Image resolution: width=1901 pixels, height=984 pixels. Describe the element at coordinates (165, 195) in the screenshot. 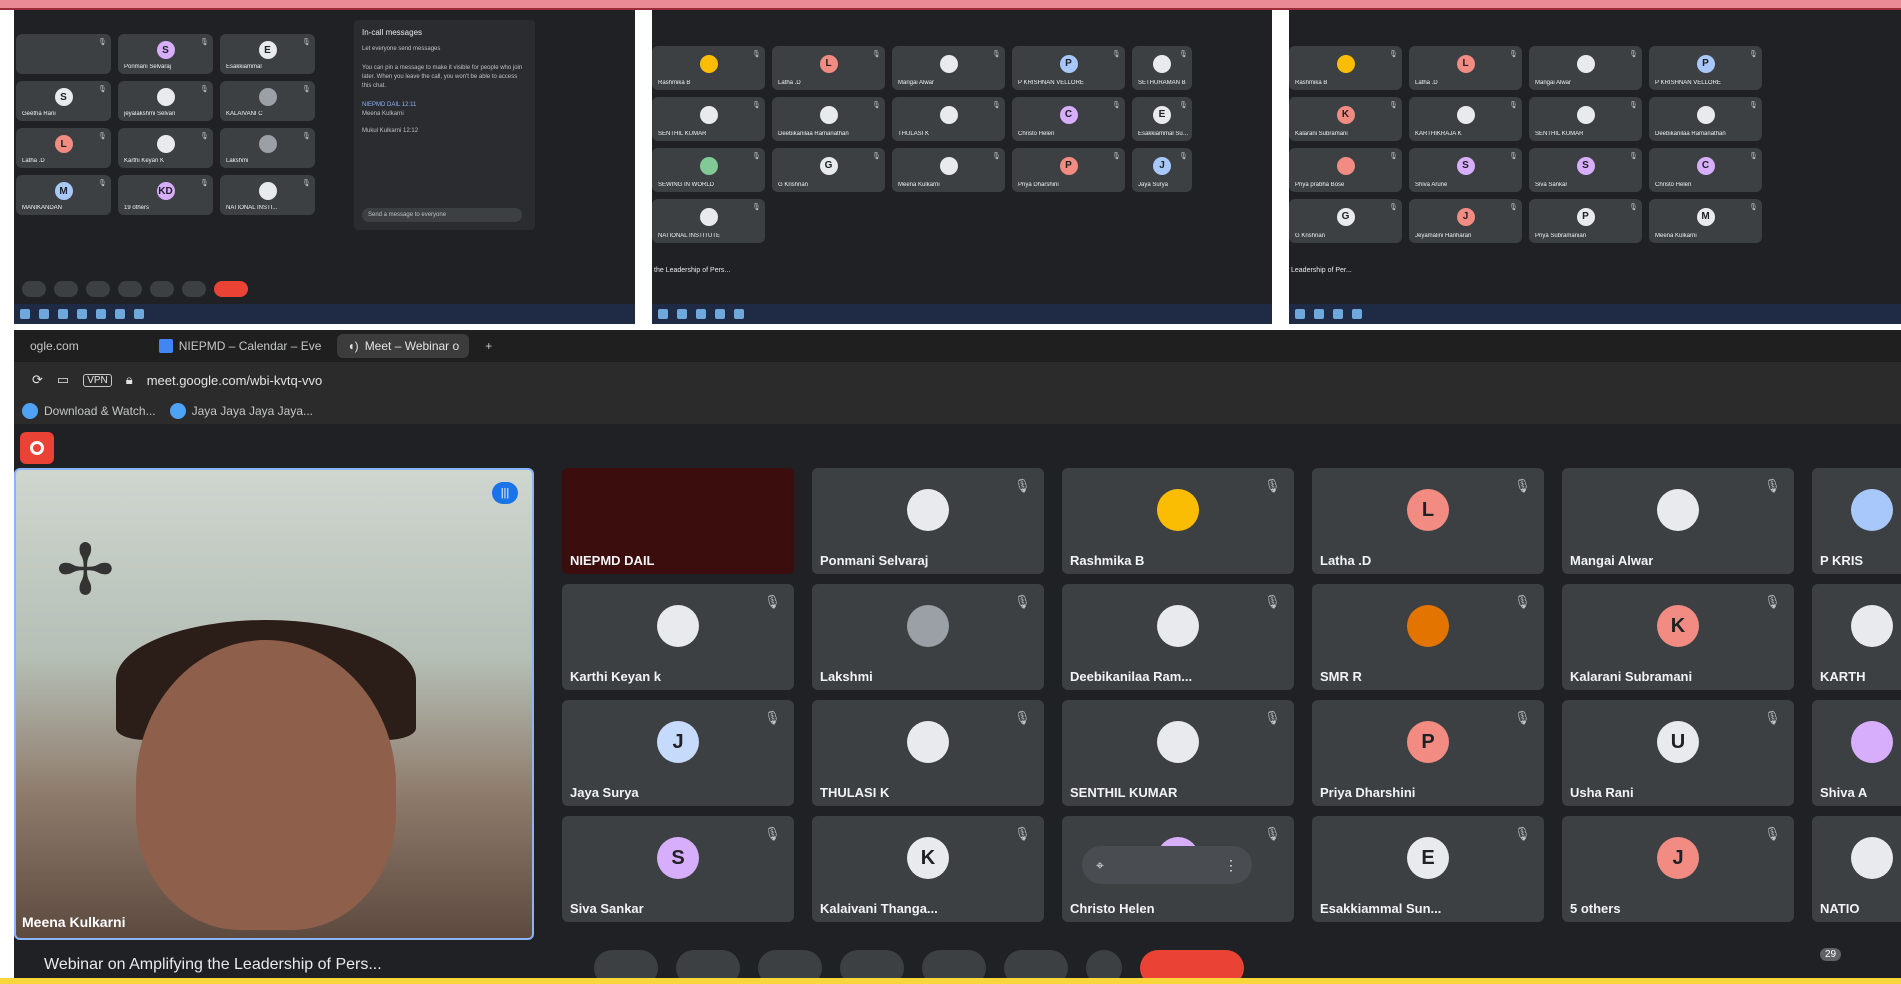

I see `participant-tile: KD 🎙︎ 19 others` at that location.